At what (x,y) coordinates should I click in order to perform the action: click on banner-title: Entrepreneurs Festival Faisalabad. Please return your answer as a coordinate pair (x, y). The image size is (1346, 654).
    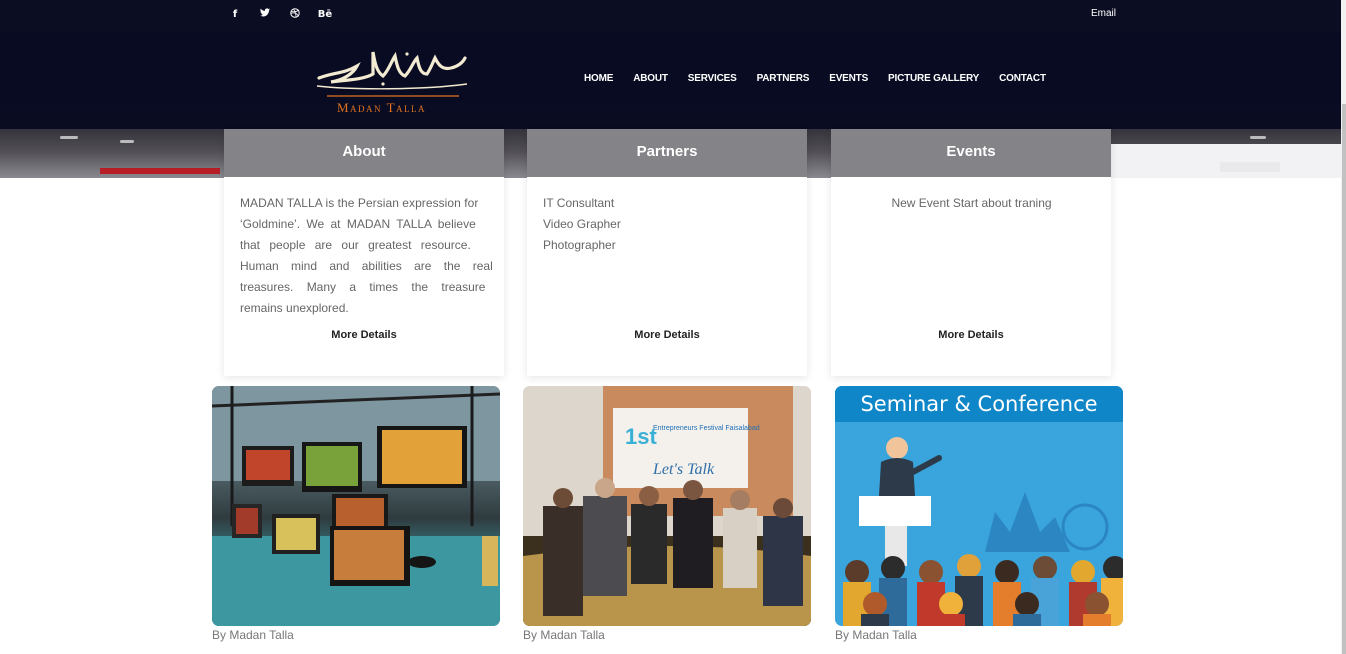
    Looking at the image, I should click on (706, 428).